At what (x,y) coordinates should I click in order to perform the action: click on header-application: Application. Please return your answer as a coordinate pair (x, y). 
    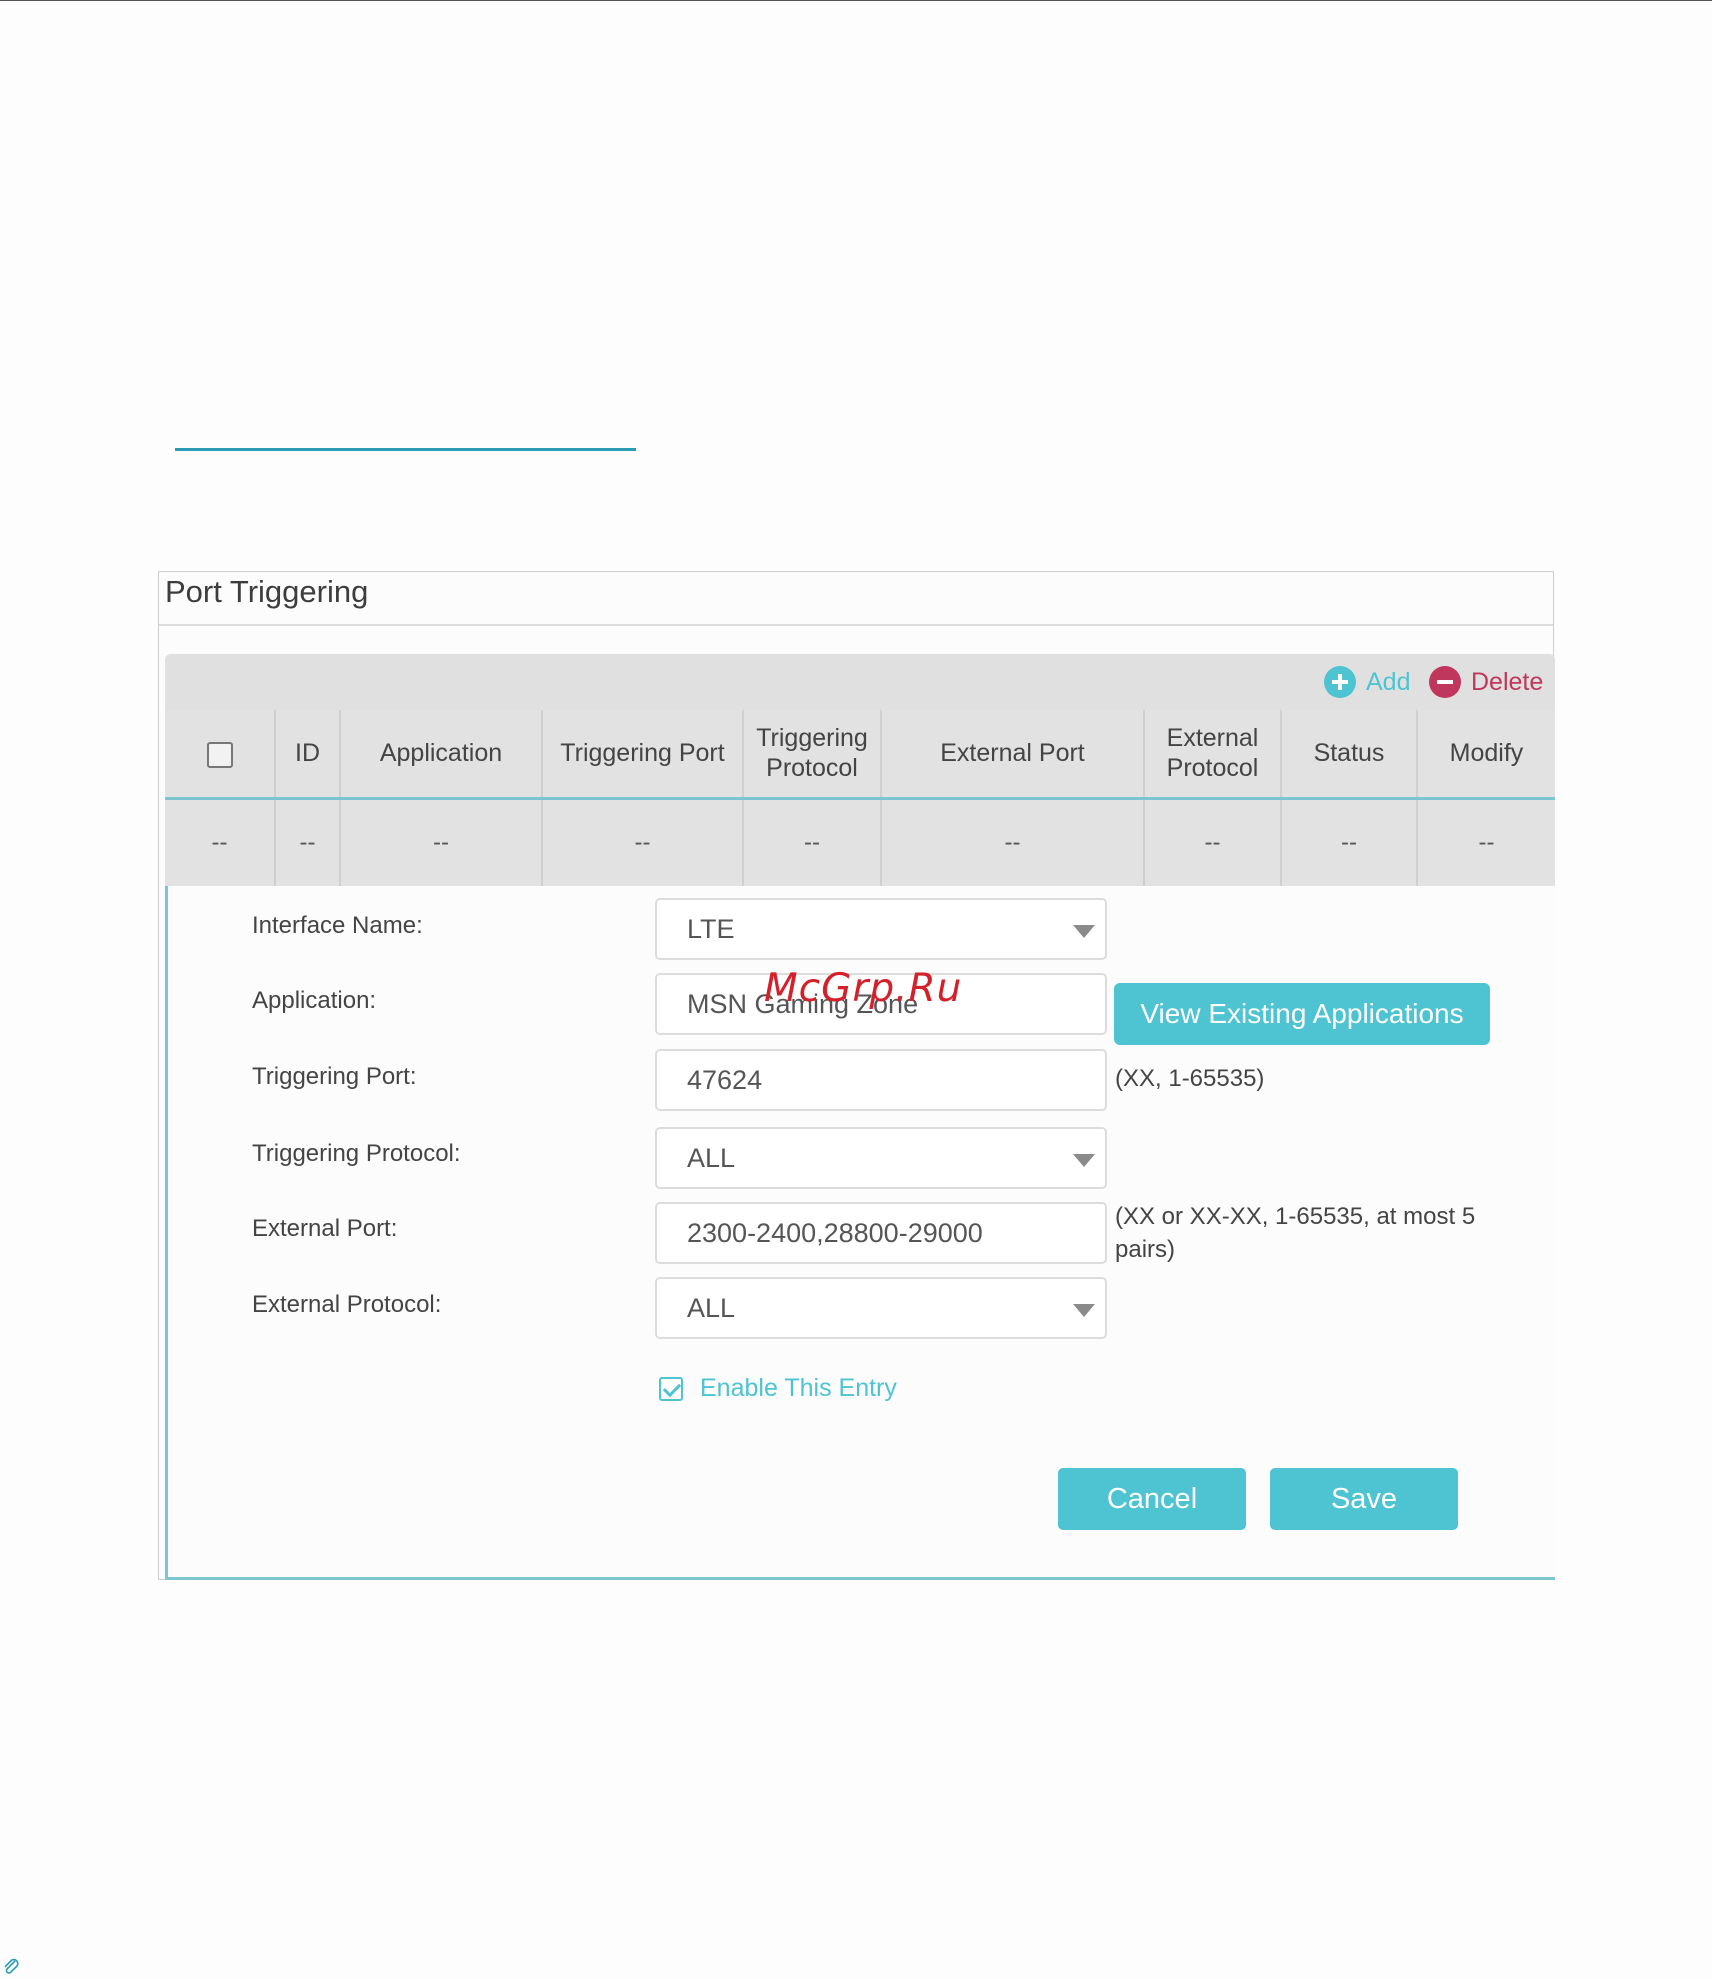
    Looking at the image, I should click on (441, 755).